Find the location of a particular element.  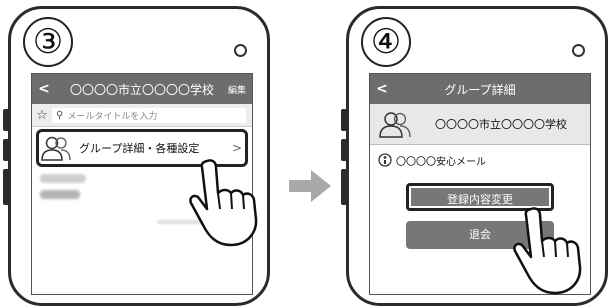

edit-button: 編集 is located at coordinates (240, 89).